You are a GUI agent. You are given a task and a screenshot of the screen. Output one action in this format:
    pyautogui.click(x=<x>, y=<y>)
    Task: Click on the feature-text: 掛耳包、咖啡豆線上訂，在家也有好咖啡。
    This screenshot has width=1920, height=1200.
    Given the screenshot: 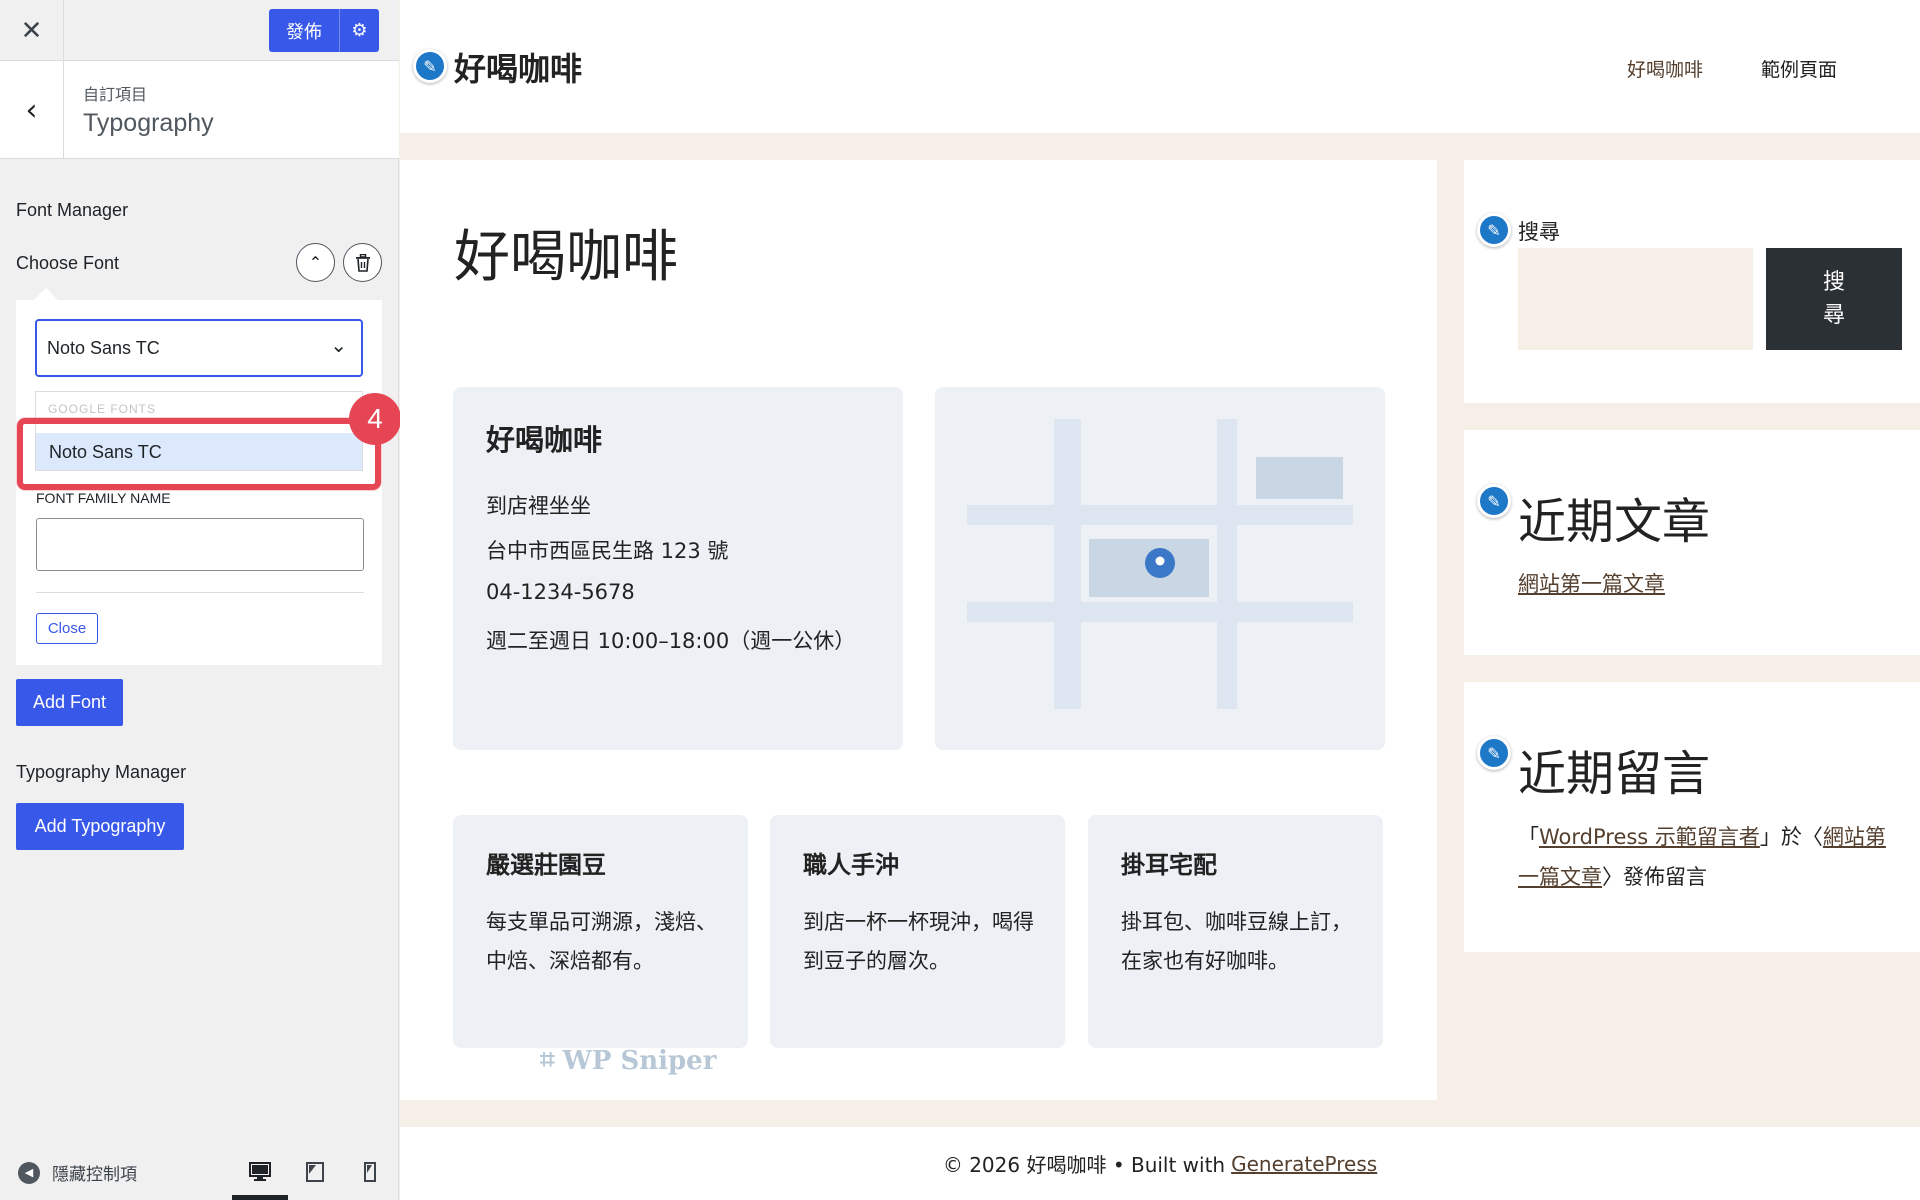 What is the action you would take?
    pyautogui.click(x=1236, y=941)
    